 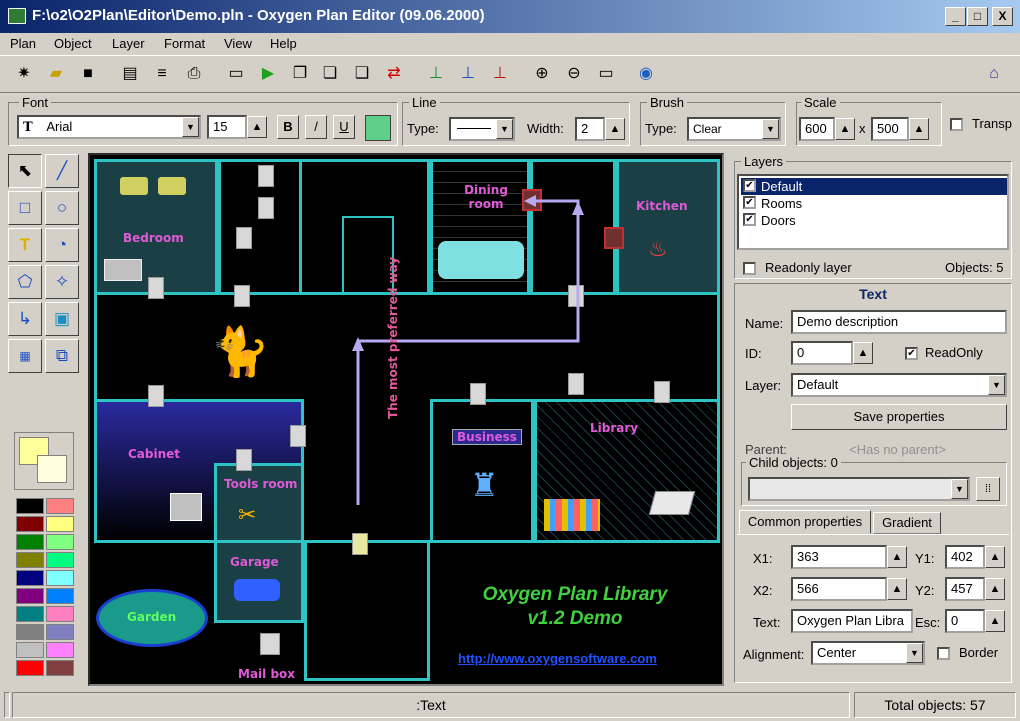 What do you see at coordinates (288, 127) in the screenshot?
I see `bold-button: B` at bounding box center [288, 127].